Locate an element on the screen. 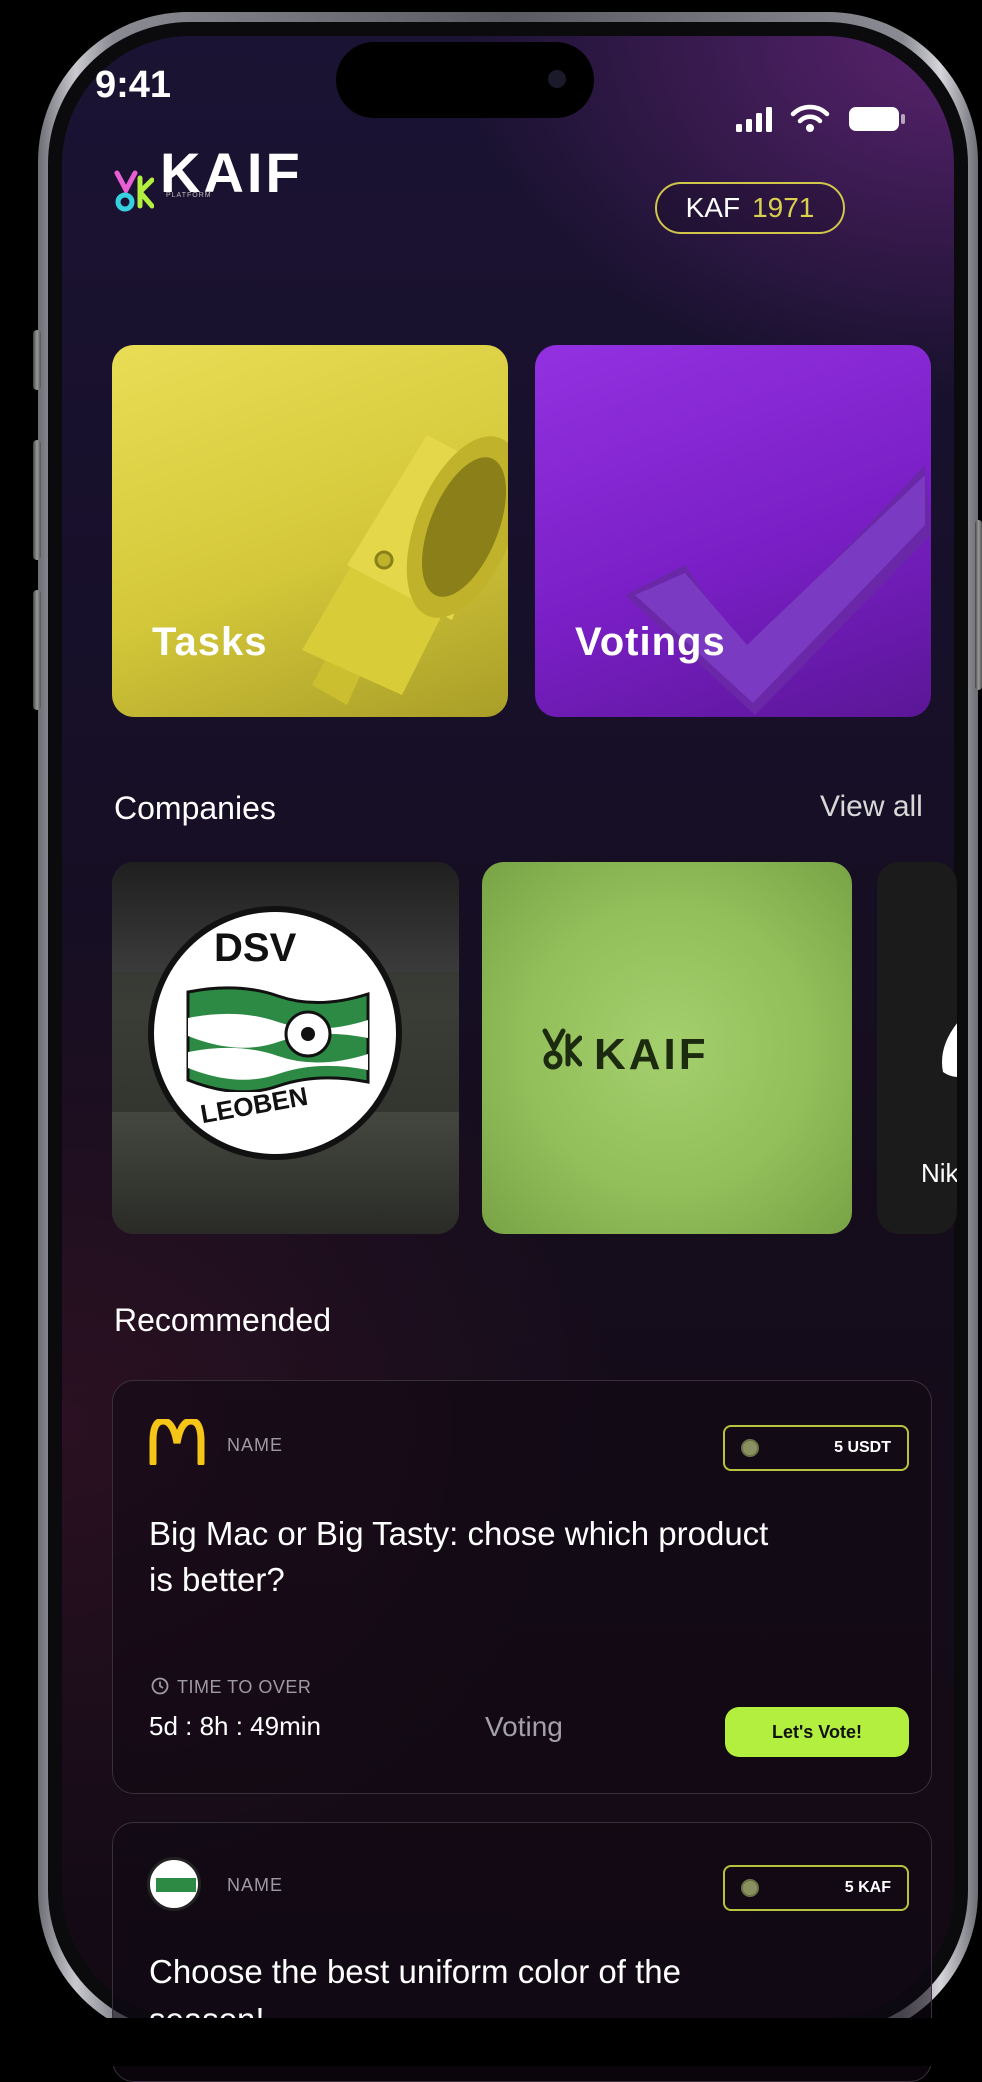 The height and width of the screenshot is (2082, 982). checkmark-icon is located at coordinates (778, 590).